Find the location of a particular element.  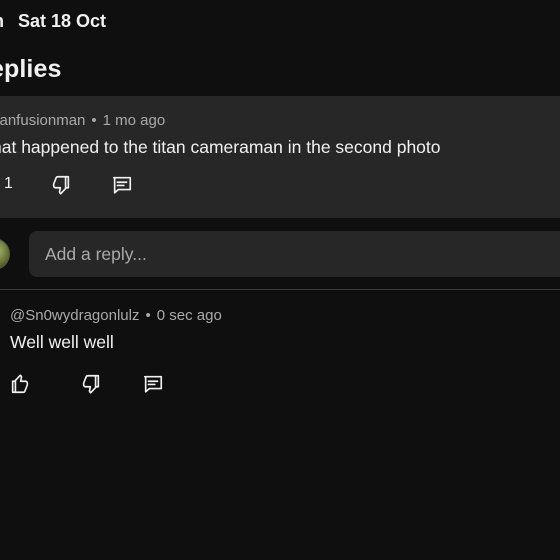

comment-meta: itanfusionman • 1 mo ago is located at coordinates (82, 120).